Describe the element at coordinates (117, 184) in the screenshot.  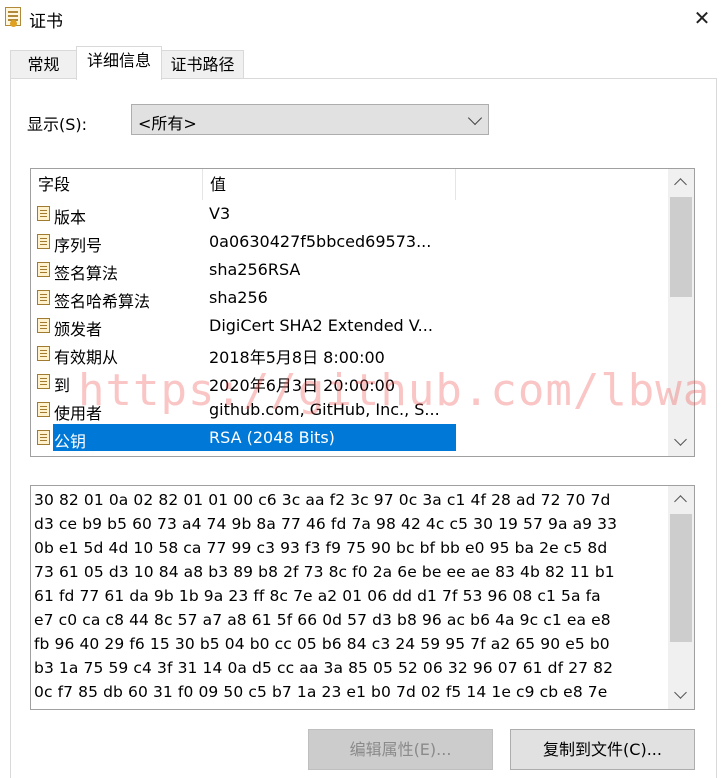
I see `column-header-field: 字段` at that location.